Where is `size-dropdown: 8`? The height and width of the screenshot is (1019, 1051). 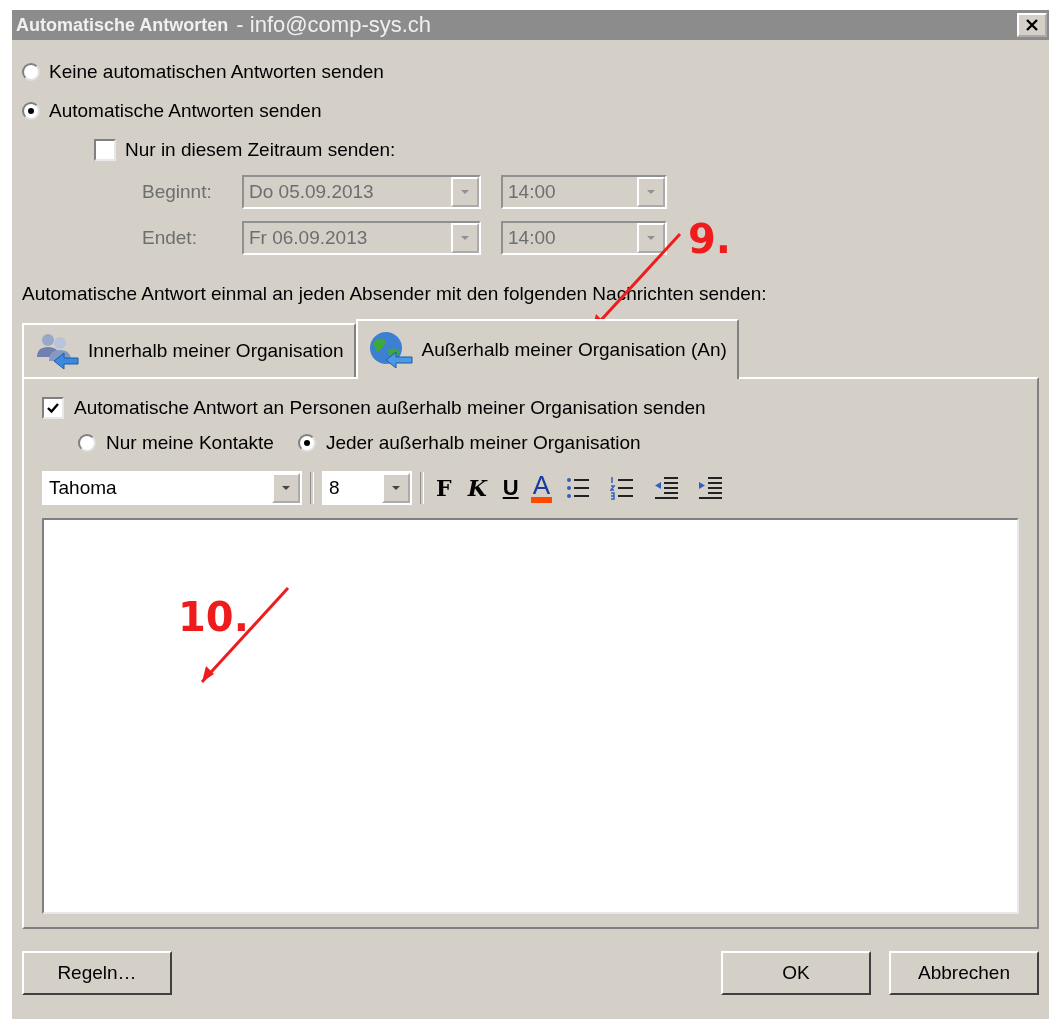 size-dropdown: 8 is located at coordinates (367, 488).